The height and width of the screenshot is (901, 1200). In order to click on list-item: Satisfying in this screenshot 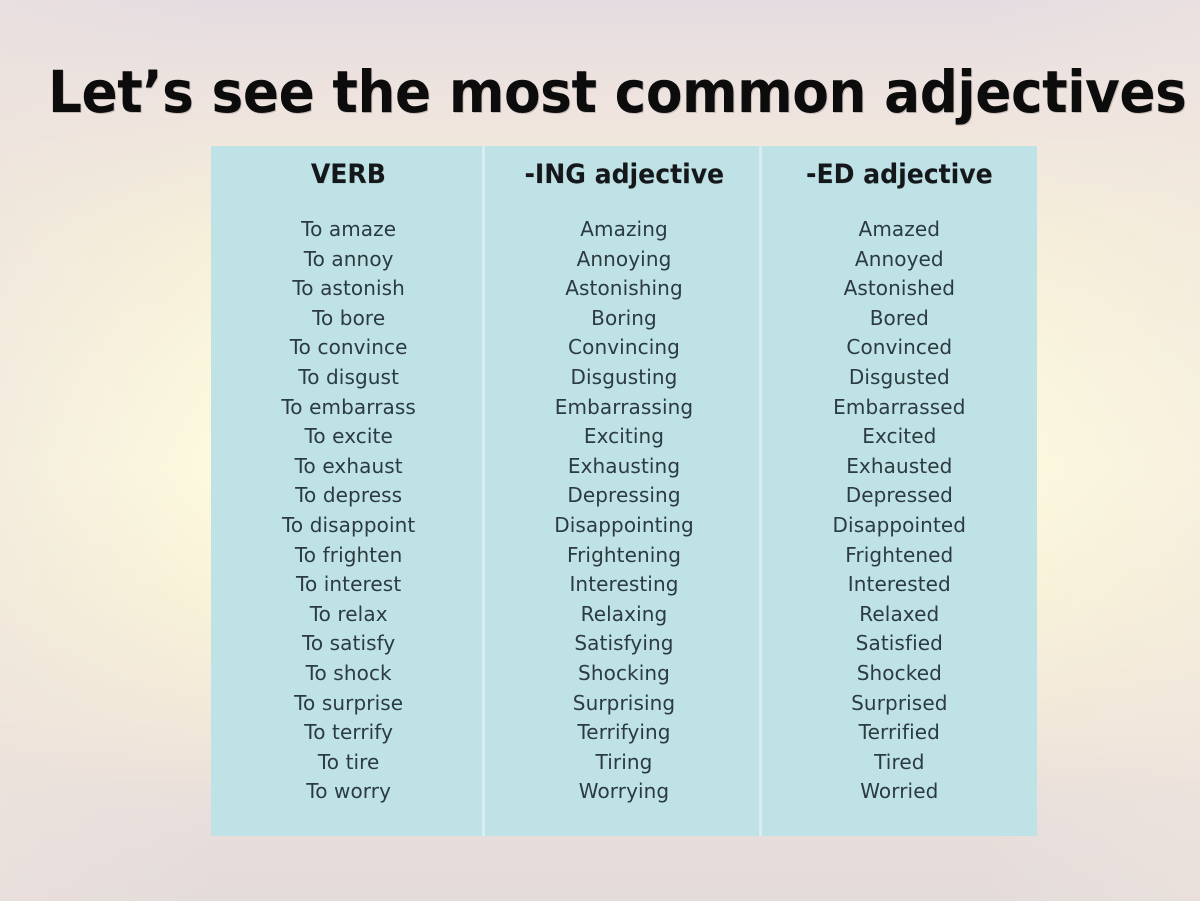, I will do `click(624, 643)`.